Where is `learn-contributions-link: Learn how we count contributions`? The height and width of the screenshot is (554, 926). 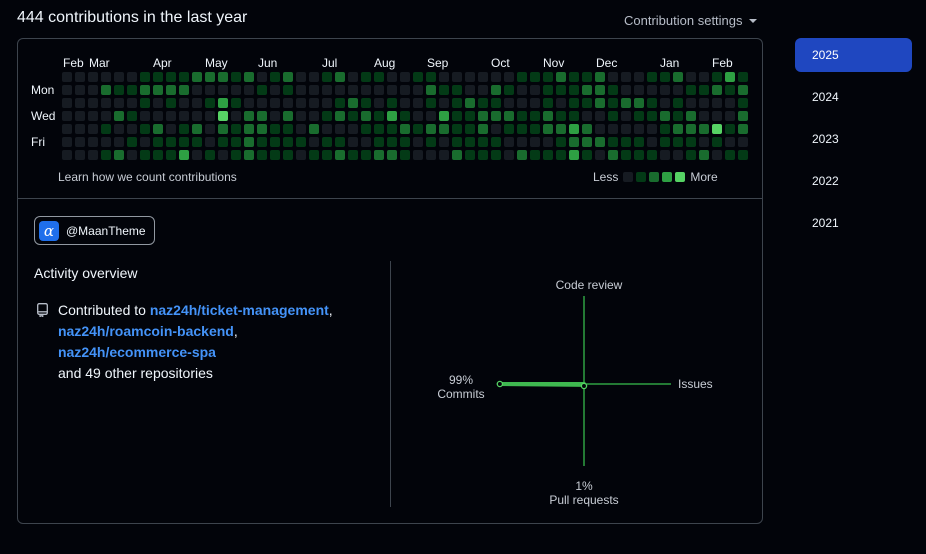
learn-contributions-link: Learn how we count contributions is located at coordinates (147, 177).